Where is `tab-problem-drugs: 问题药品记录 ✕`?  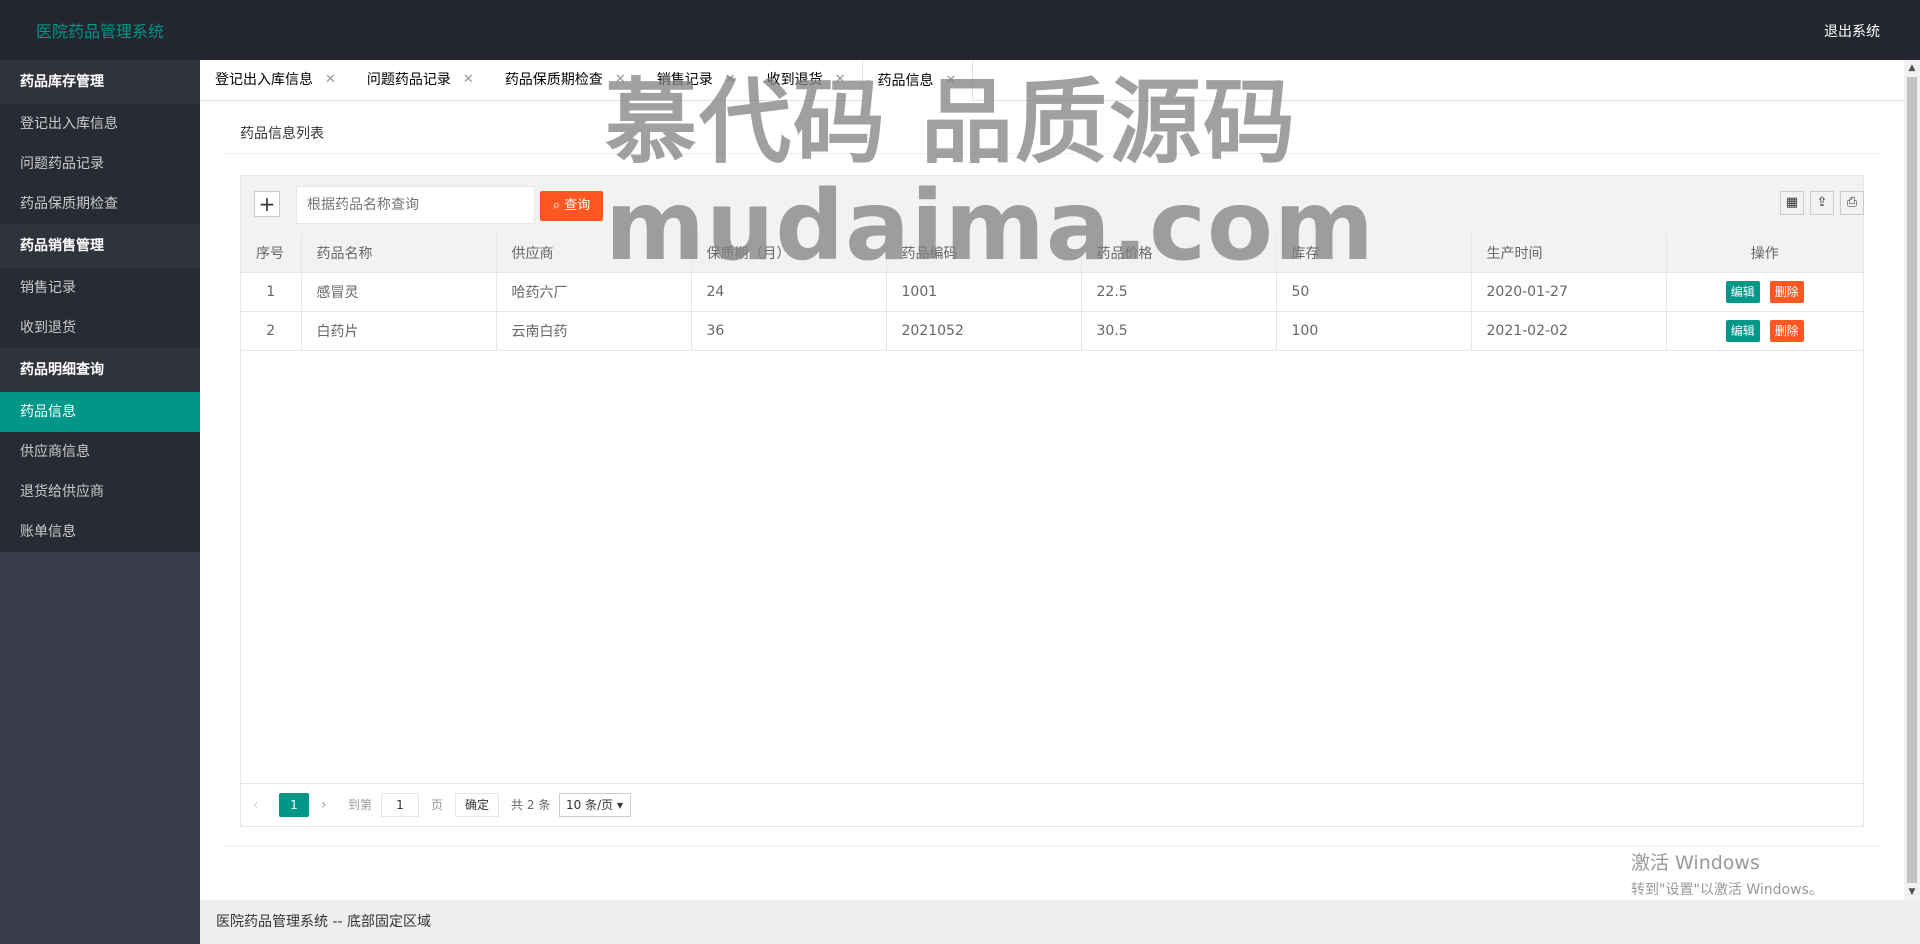
tab-problem-drugs: 问题药品记录 ✕ is located at coordinates (421, 80).